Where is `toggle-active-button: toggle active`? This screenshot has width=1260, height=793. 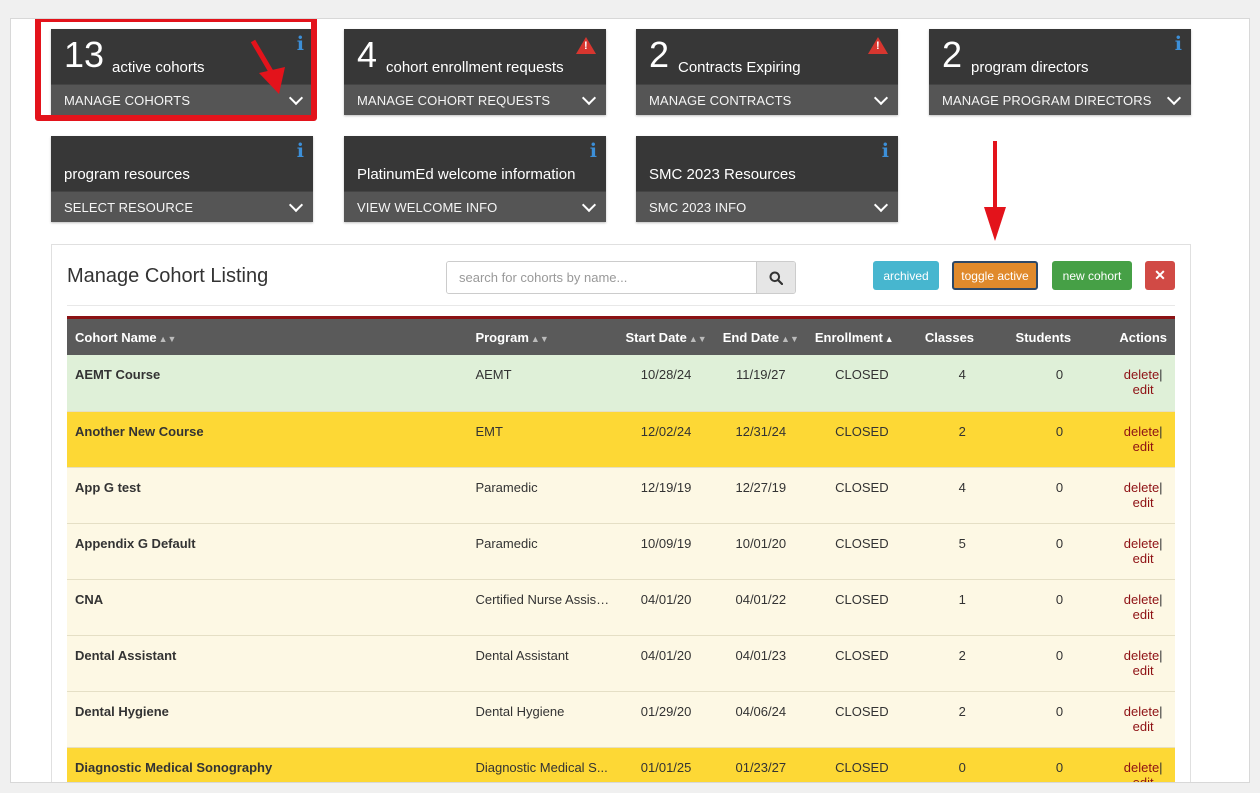
toggle-active-button: toggle active is located at coordinates (995, 275).